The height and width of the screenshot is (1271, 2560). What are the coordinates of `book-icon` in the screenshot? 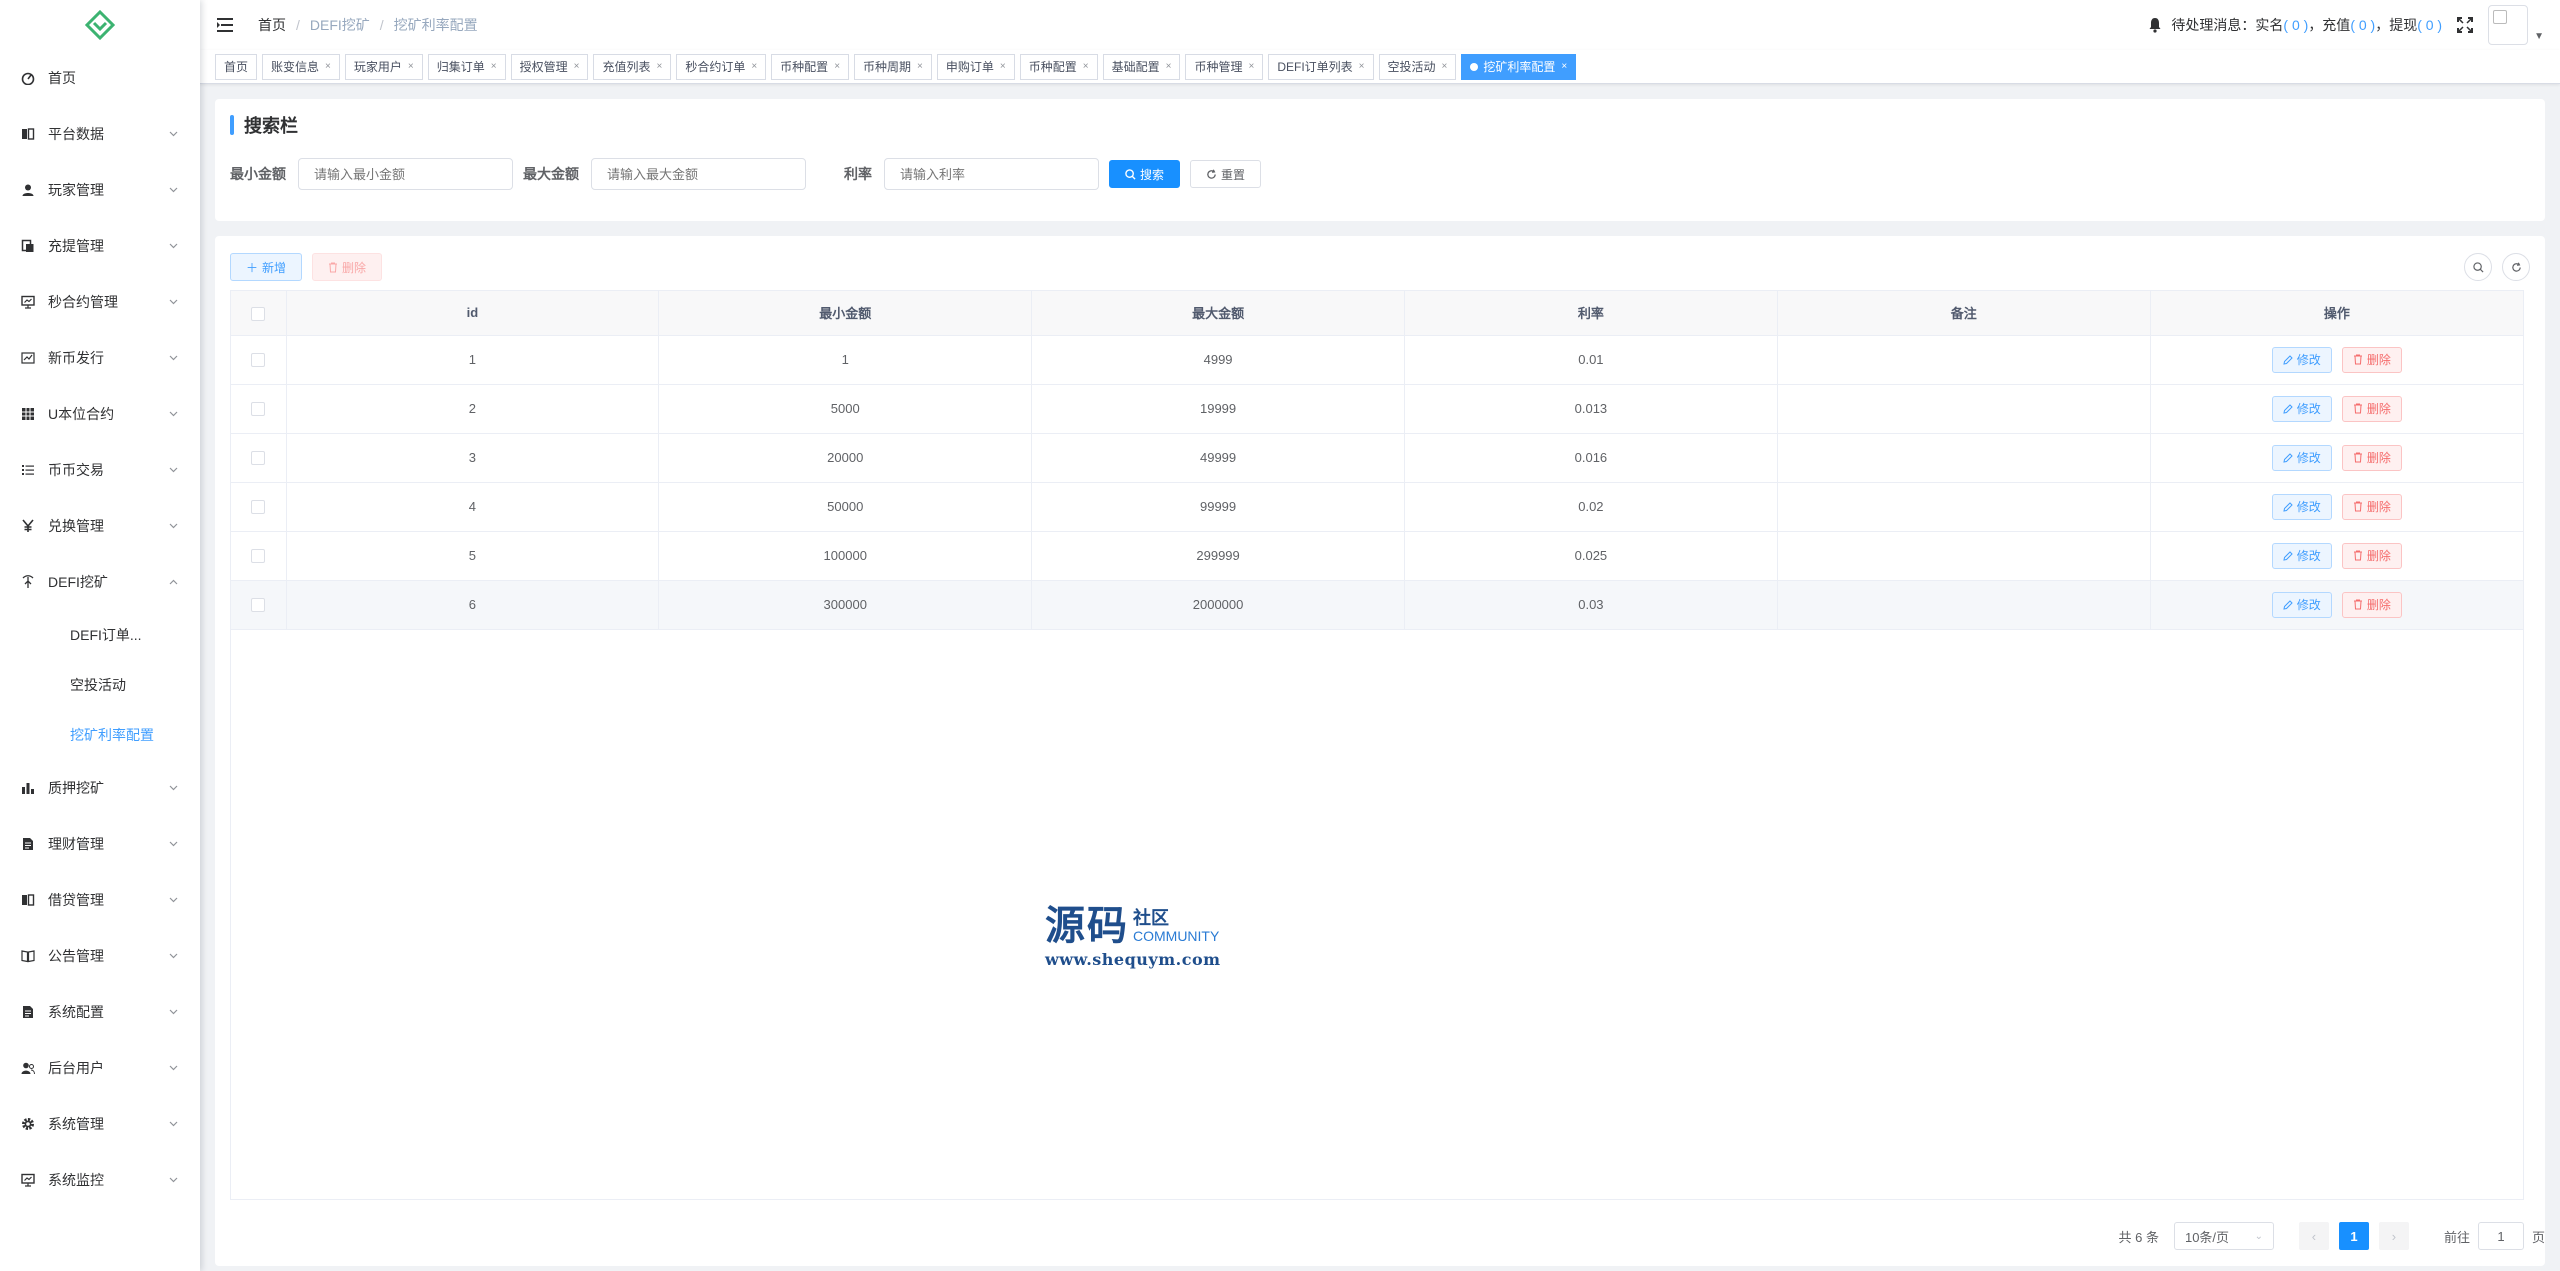 It's located at (28, 134).